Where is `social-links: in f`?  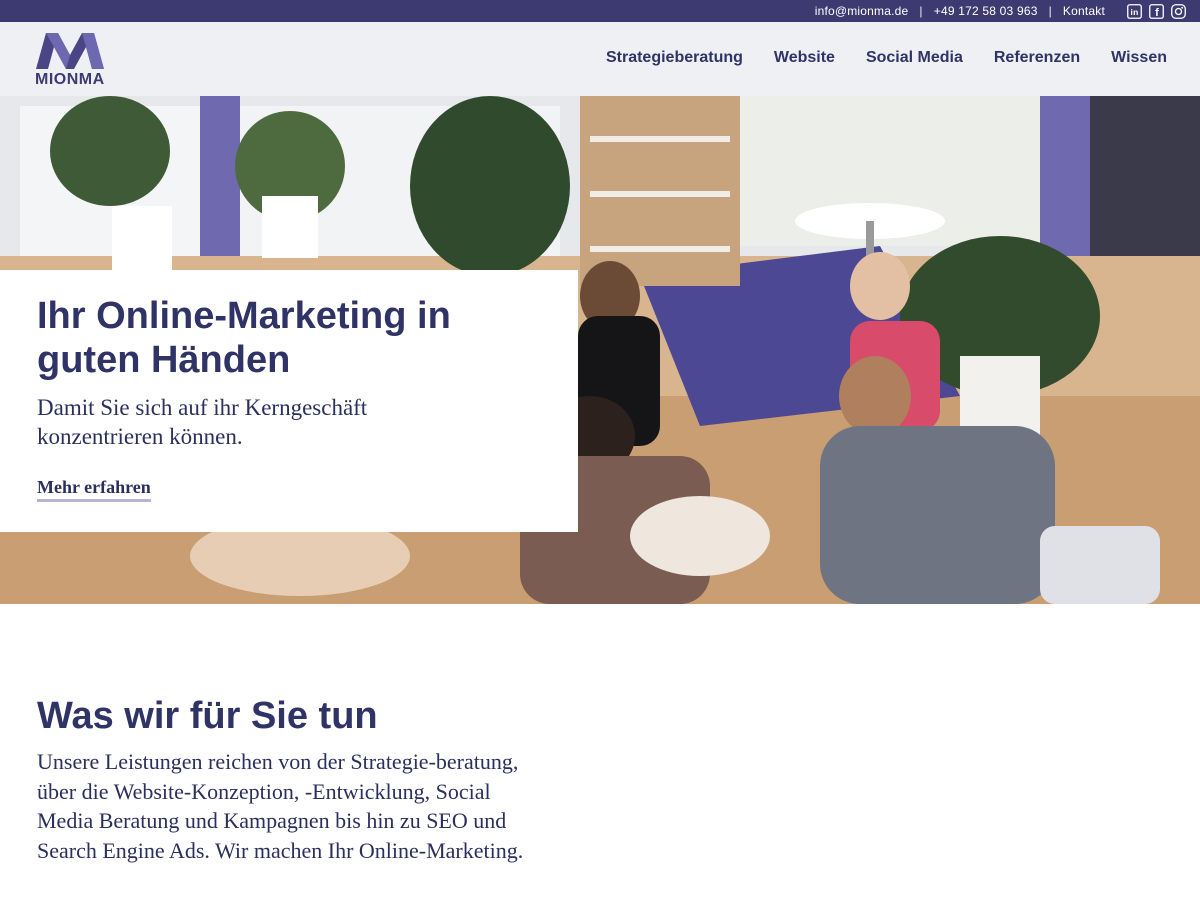
social-links: in f is located at coordinates (1156, 11).